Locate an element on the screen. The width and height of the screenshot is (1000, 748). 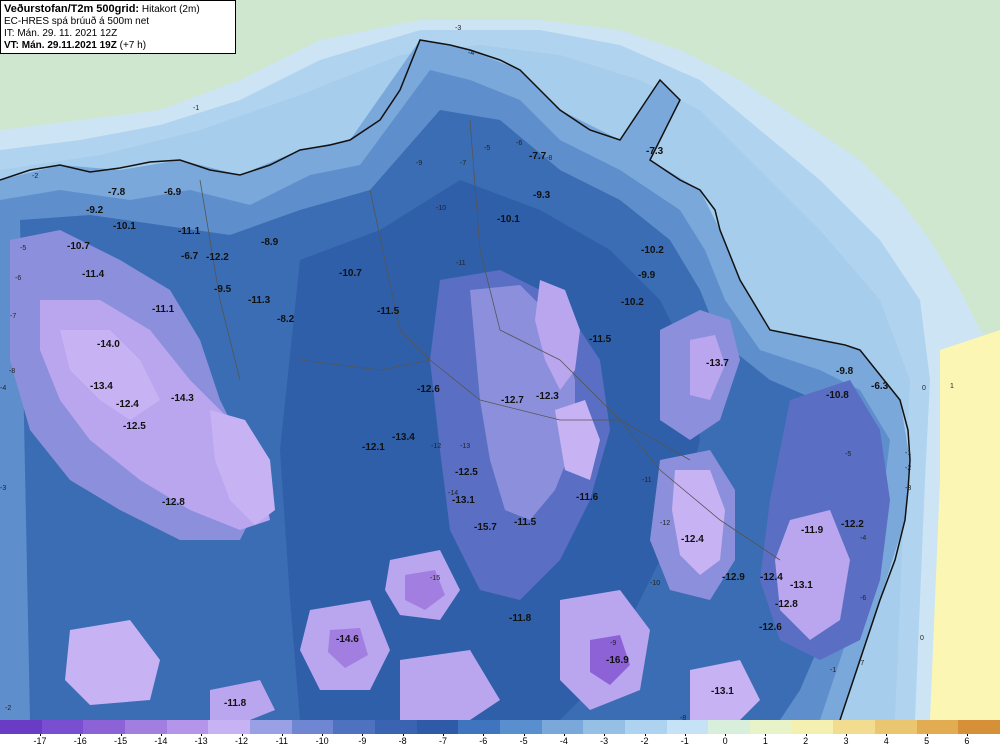
temperature-value-label: -14.6 is located at coordinates (347, 639).